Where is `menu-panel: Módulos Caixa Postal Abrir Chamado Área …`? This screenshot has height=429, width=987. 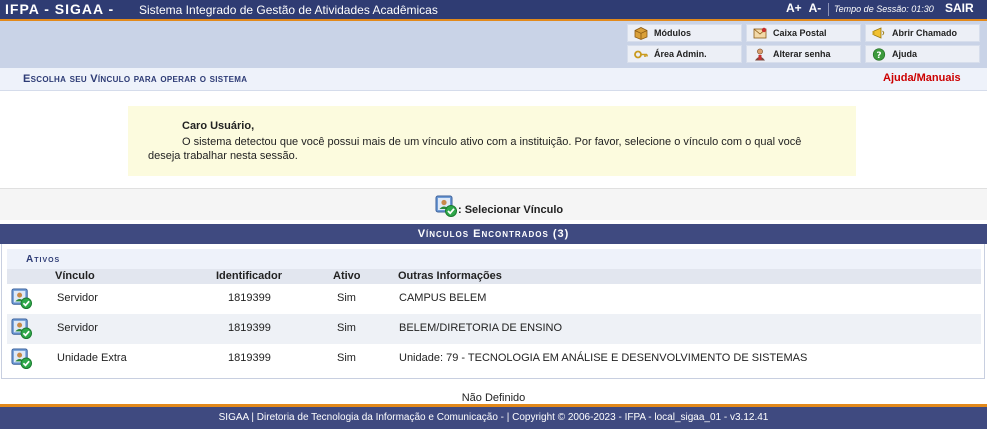
menu-panel: Módulos Caixa Postal Abrir Chamado Área … is located at coordinates (493, 44).